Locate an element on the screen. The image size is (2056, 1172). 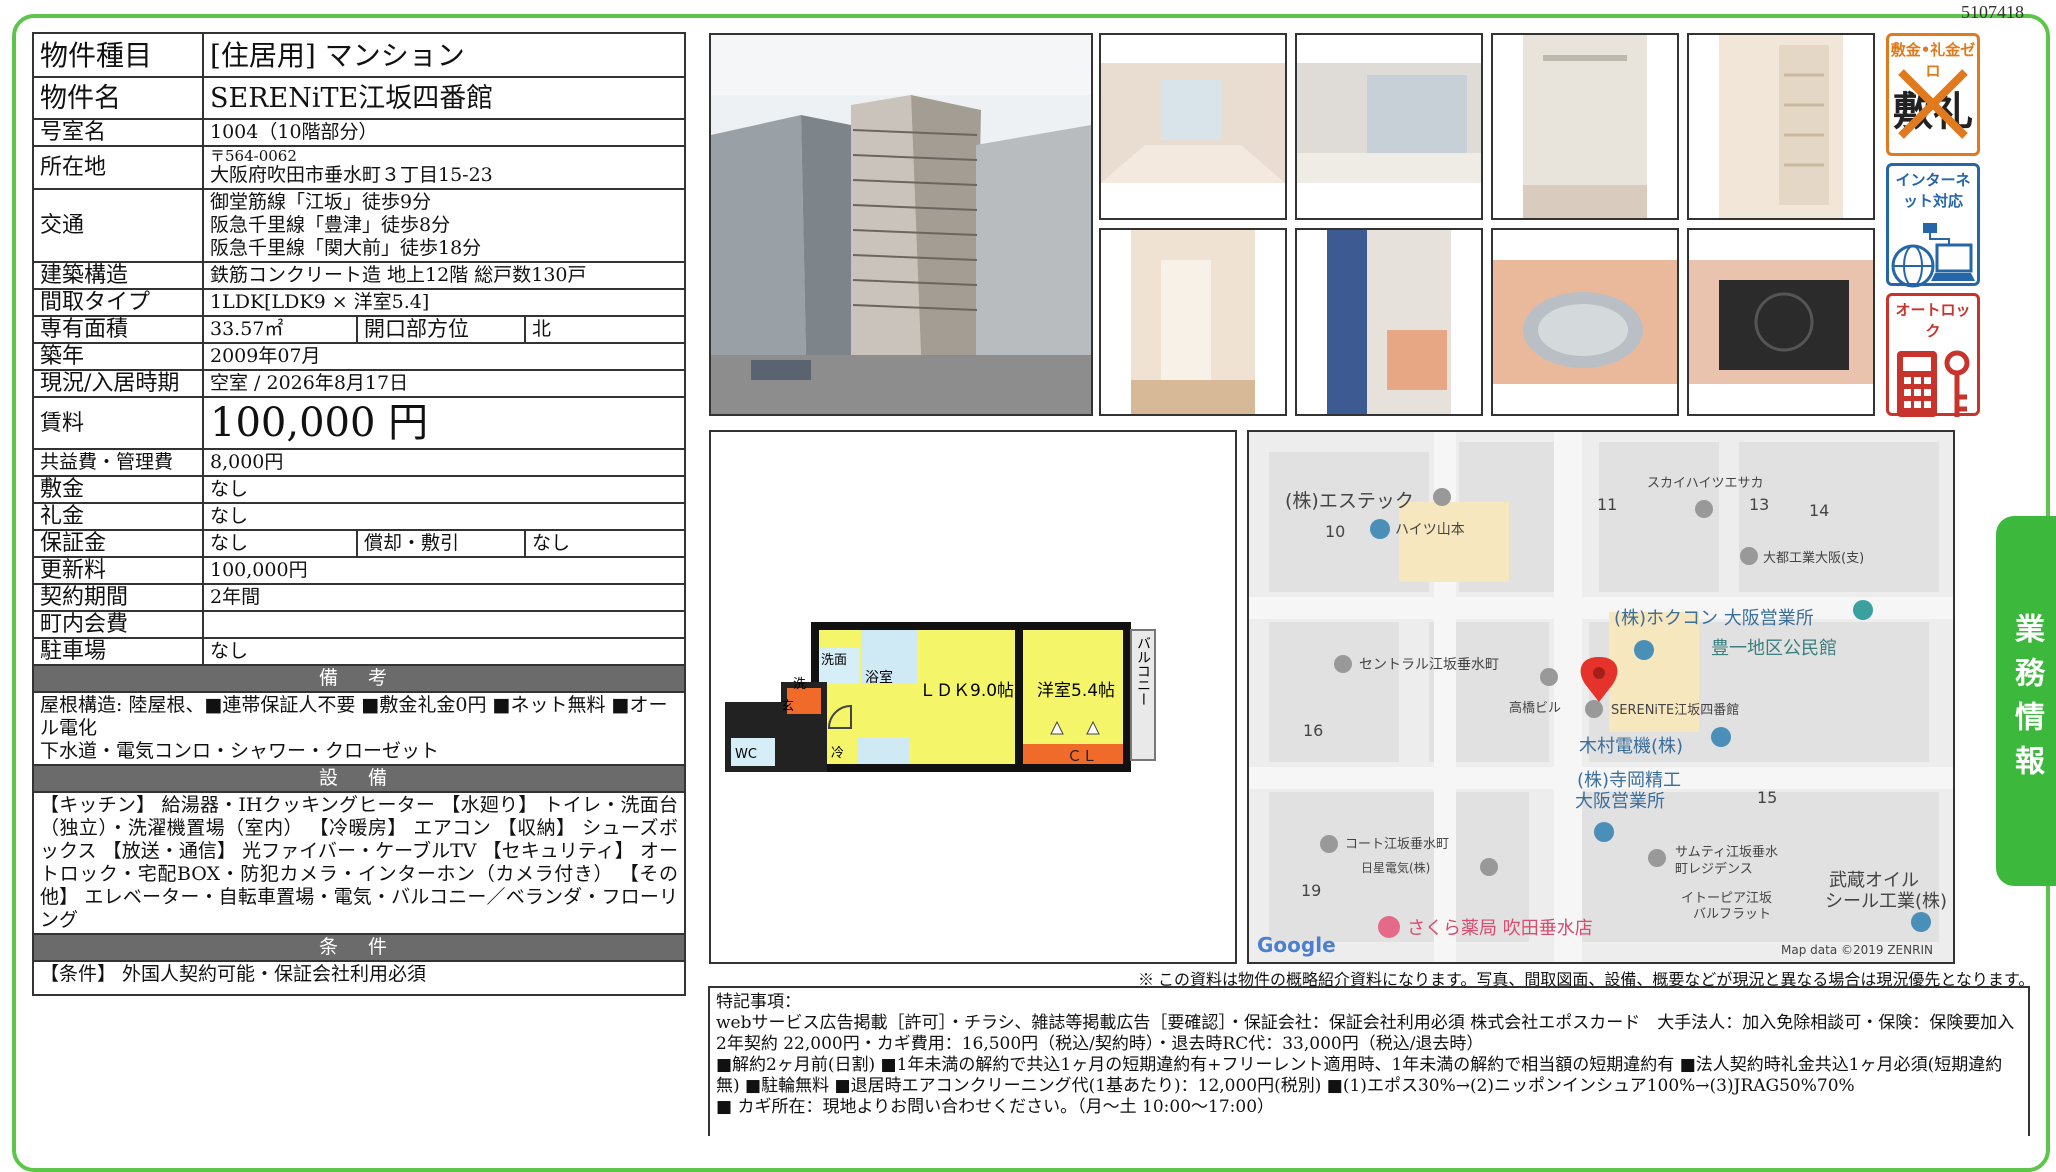
renewal-value: 100,000円 is located at coordinates (444, 570).